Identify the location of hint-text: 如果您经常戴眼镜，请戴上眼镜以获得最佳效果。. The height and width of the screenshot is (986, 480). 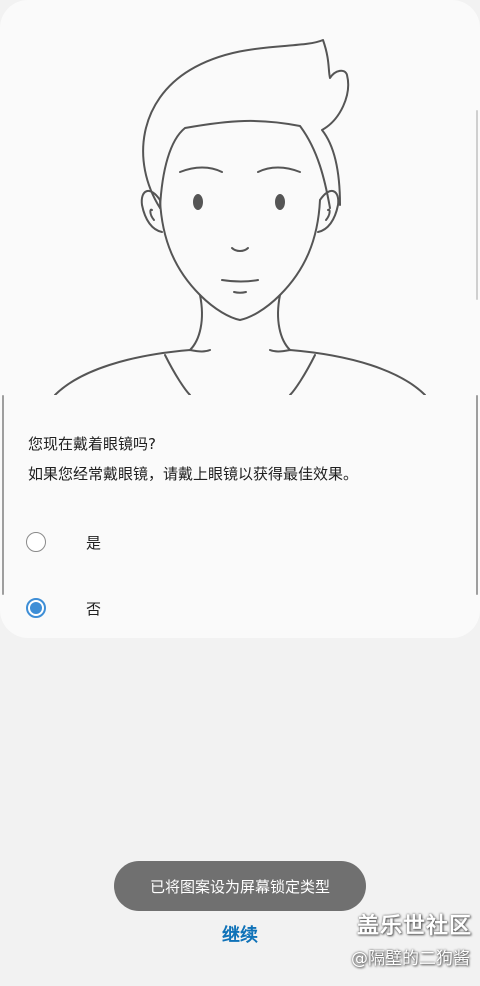
(193, 474).